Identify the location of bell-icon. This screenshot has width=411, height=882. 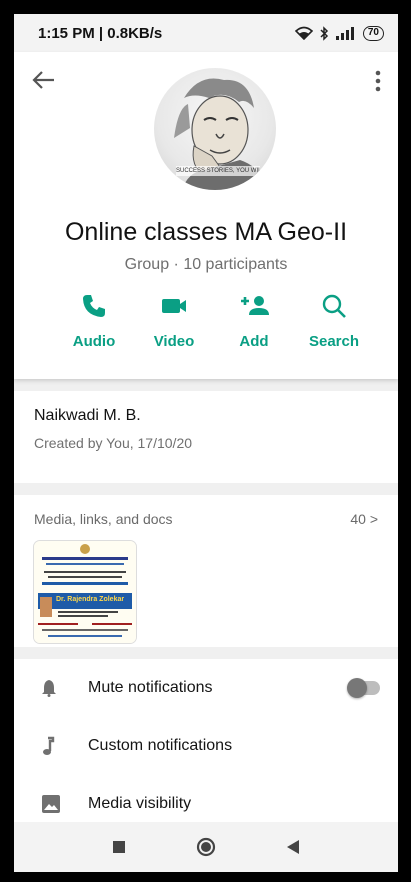
(49, 688).